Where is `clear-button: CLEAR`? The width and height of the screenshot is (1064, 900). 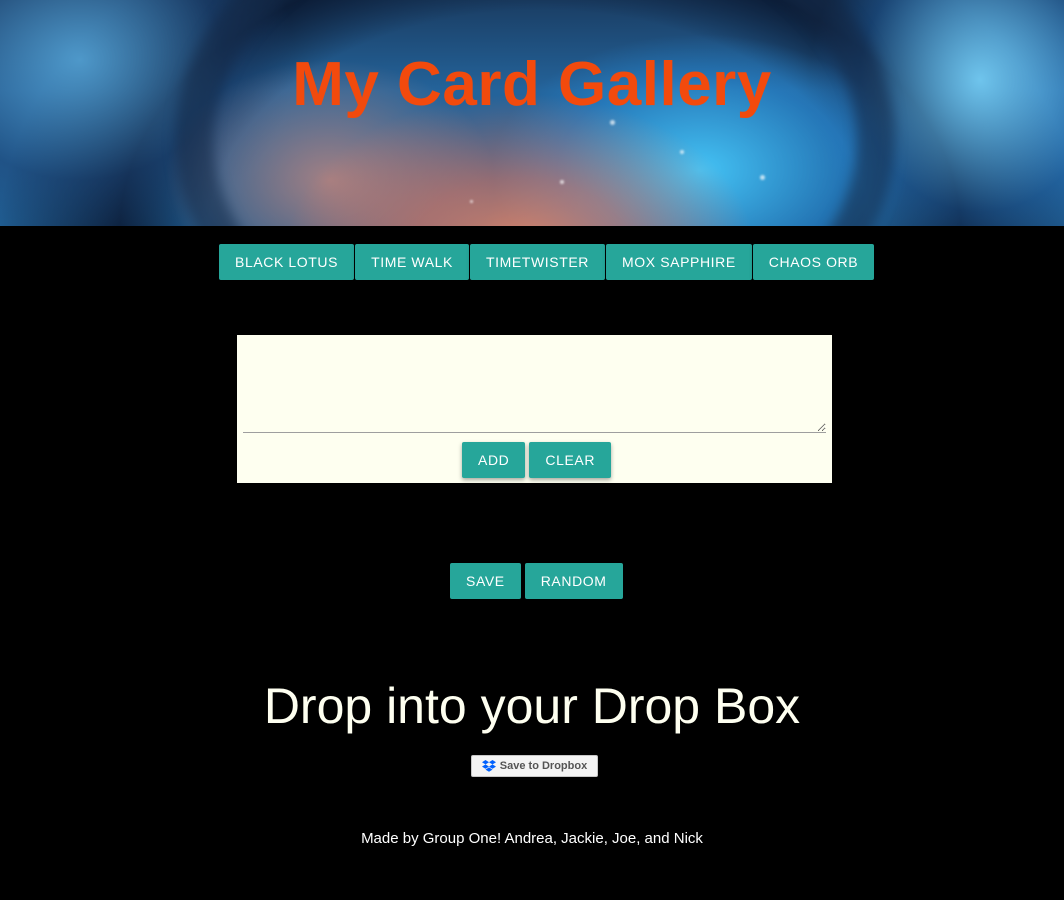
clear-button: CLEAR is located at coordinates (570, 460).